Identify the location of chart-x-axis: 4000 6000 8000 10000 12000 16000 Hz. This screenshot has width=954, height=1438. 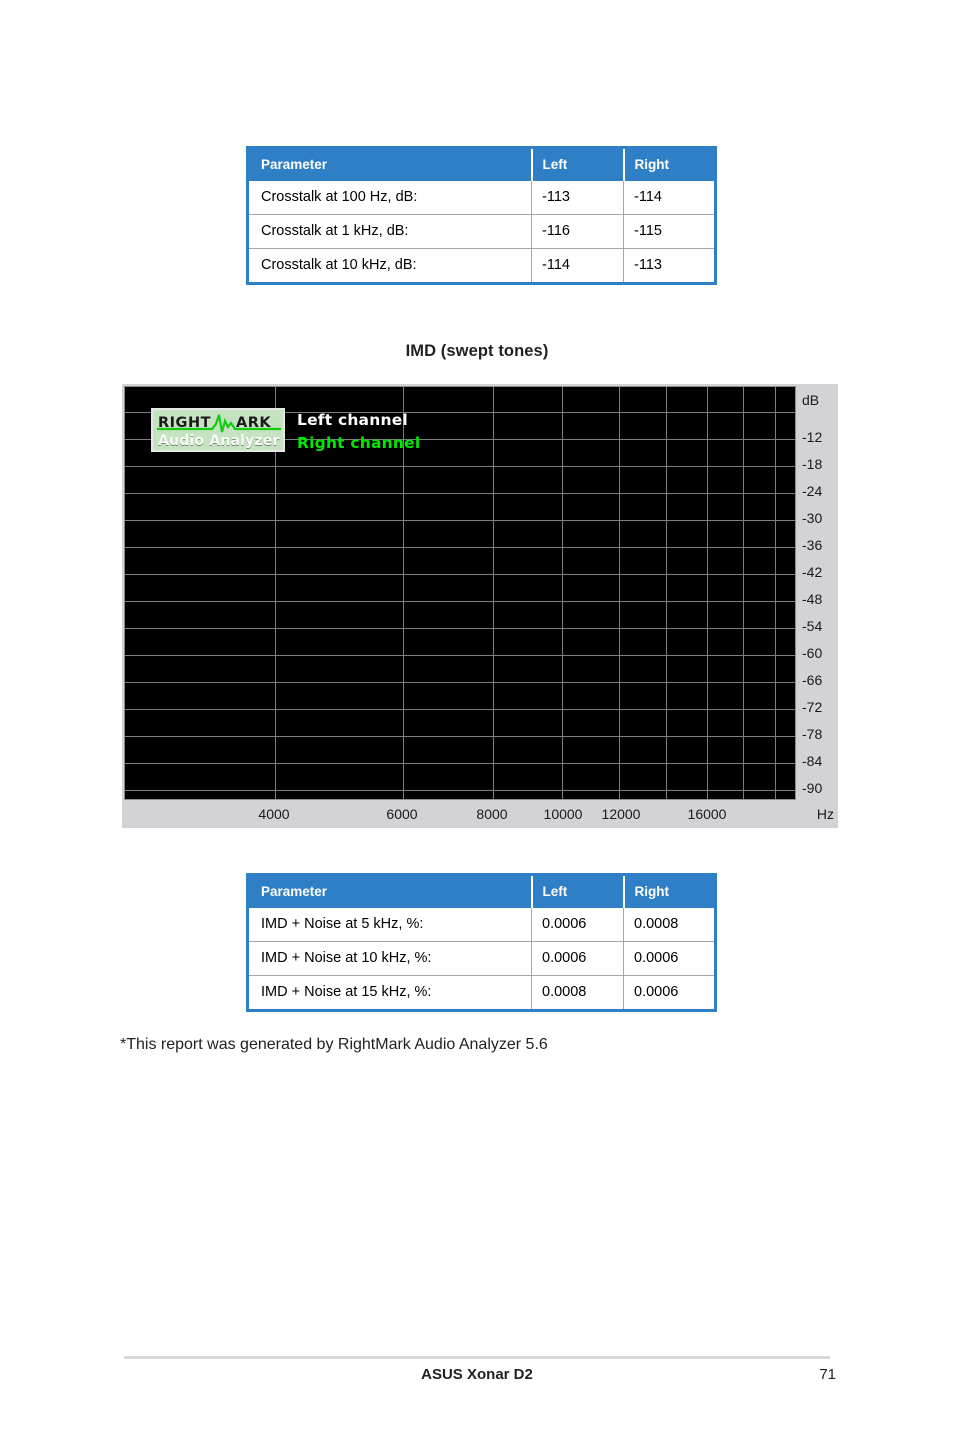
(480, 815).